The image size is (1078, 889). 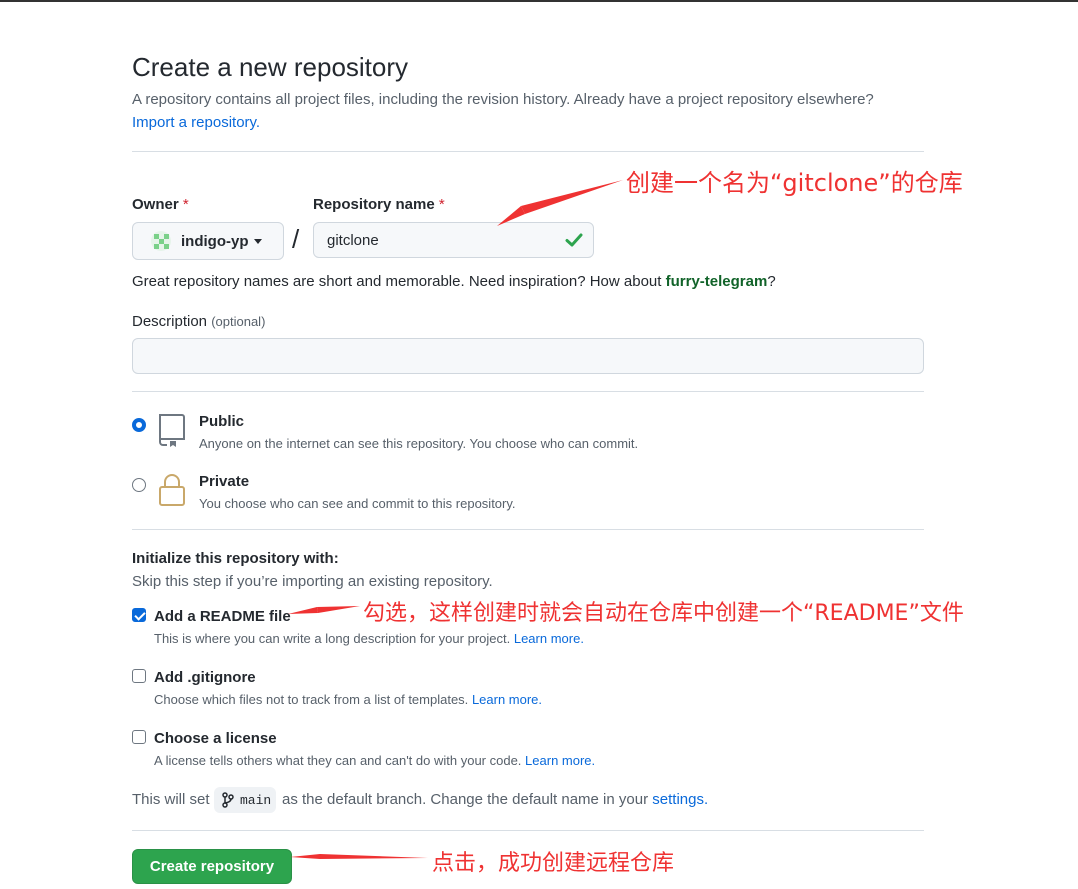 What do you see at coordinates (663, 613) in the screenshot?
I see `annotation-readme: 勾选，这样创建时就会自动在仓库中创建一个“README”文件` at bounding box center [663, 613].